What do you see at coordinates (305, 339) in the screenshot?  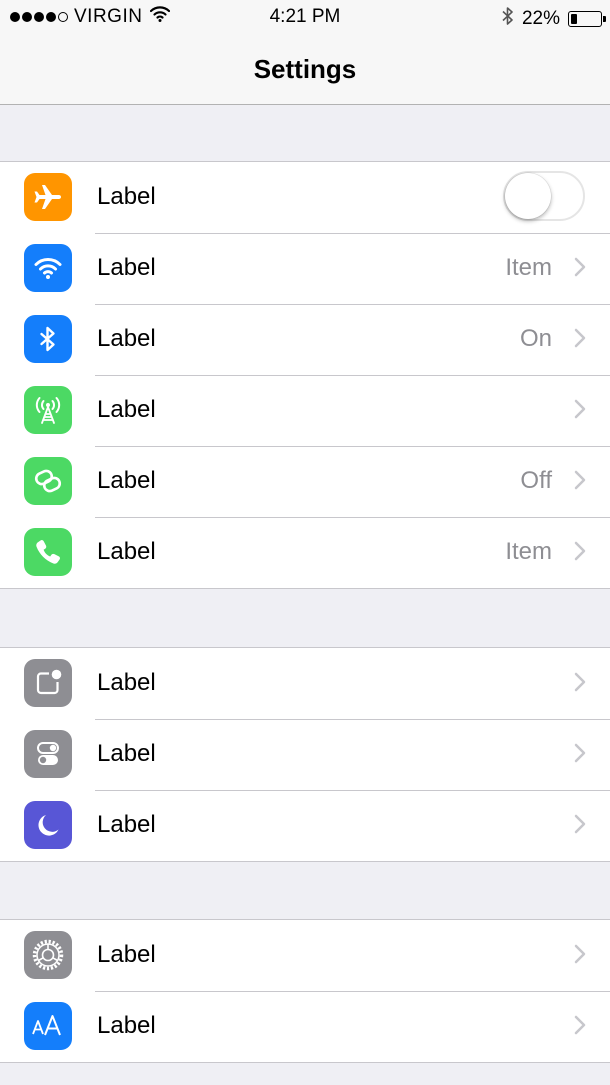 I see `settings-row: Label On` at bounding box center [305, 339].